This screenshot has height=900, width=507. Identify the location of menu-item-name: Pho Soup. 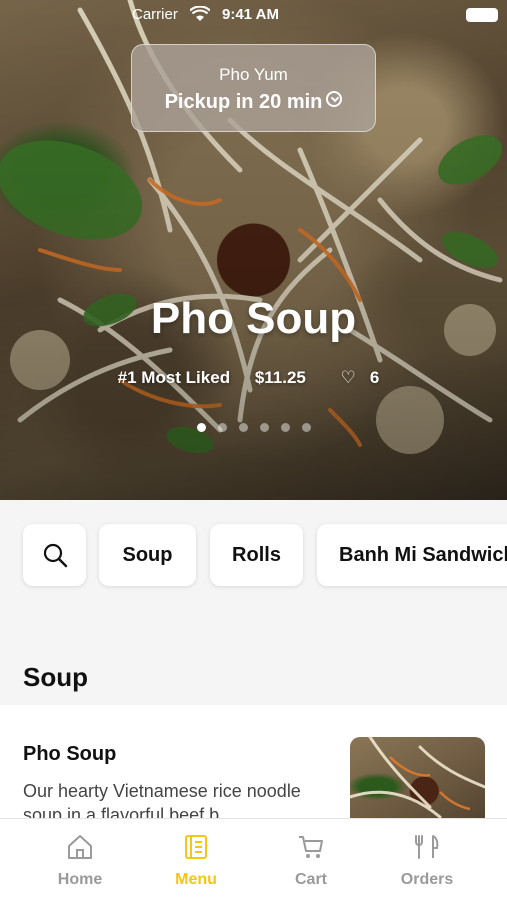
(70, 754).